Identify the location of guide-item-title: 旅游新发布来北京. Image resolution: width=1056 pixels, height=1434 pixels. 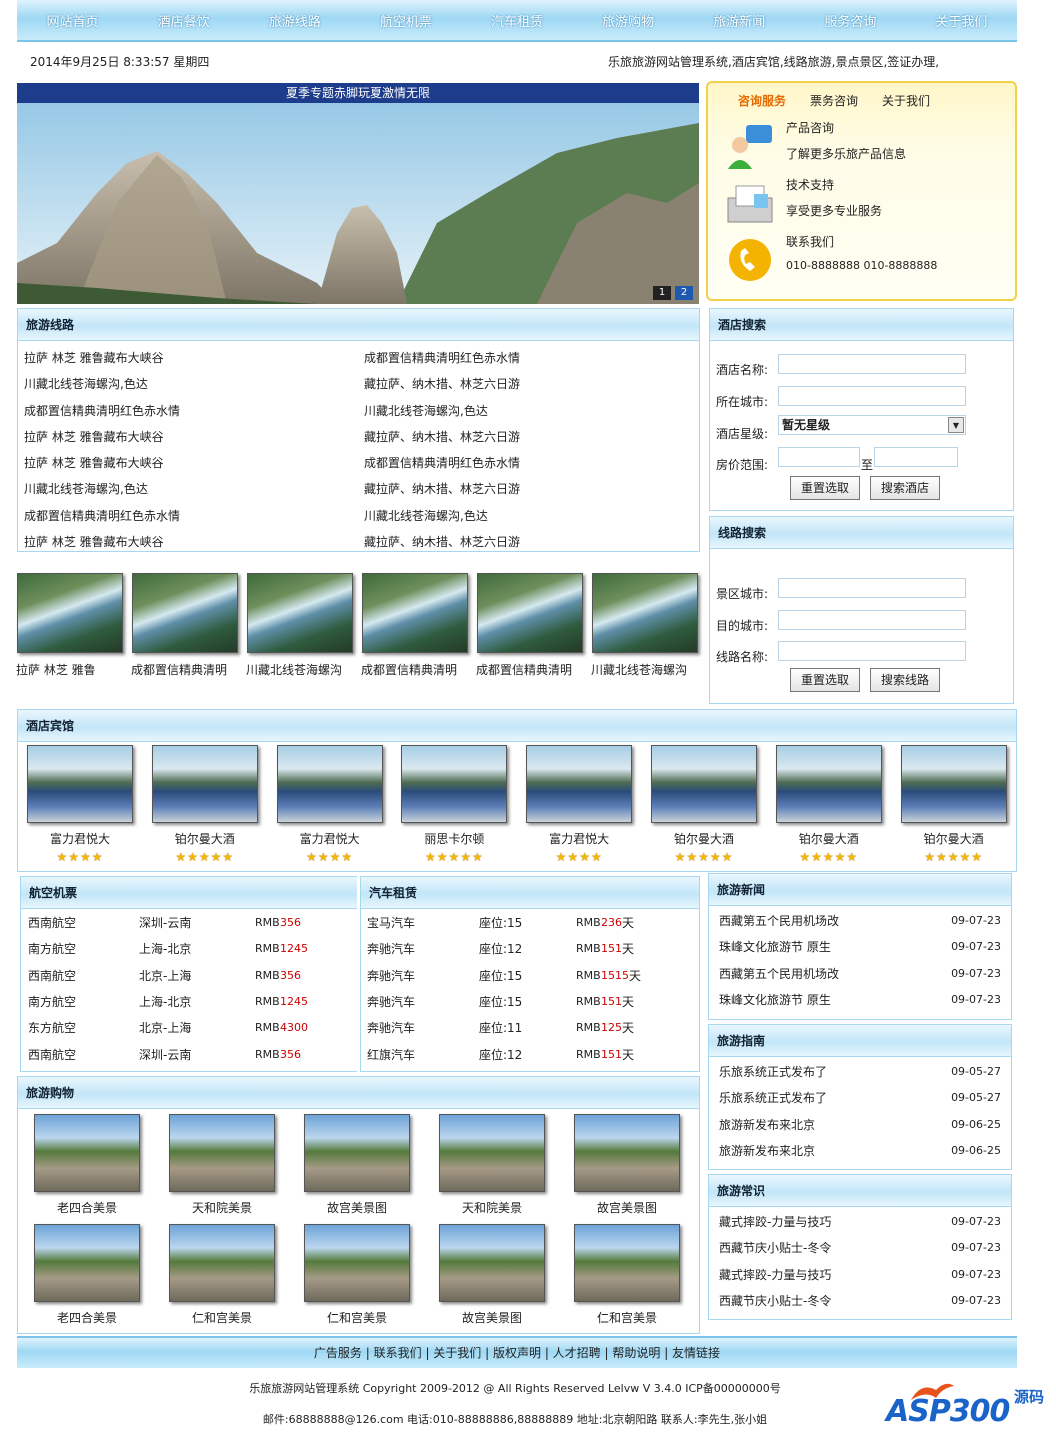
(767, 1125).